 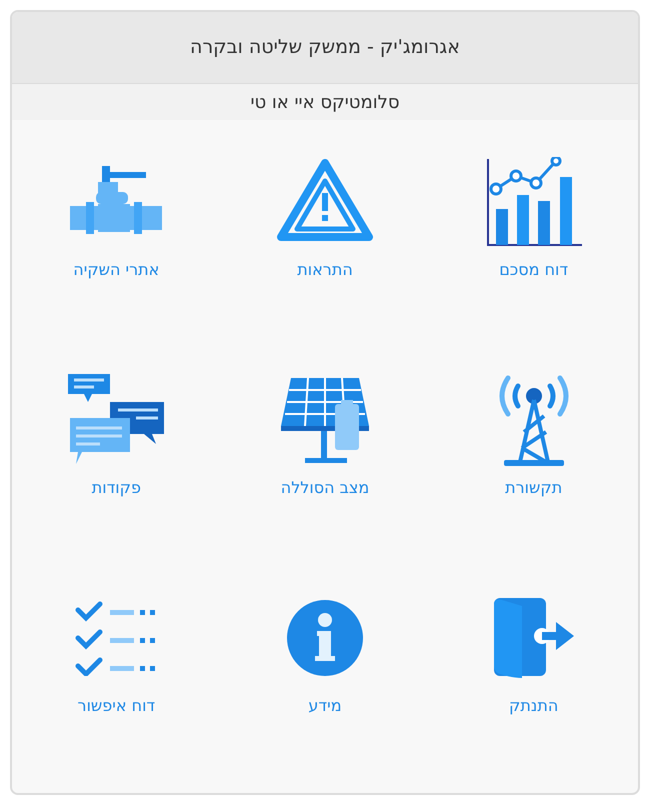 What do you see at coordinates (533, 270) in the screenshot?
I see `menu-link: דוח מסכם` at bounding box center [533, 270].